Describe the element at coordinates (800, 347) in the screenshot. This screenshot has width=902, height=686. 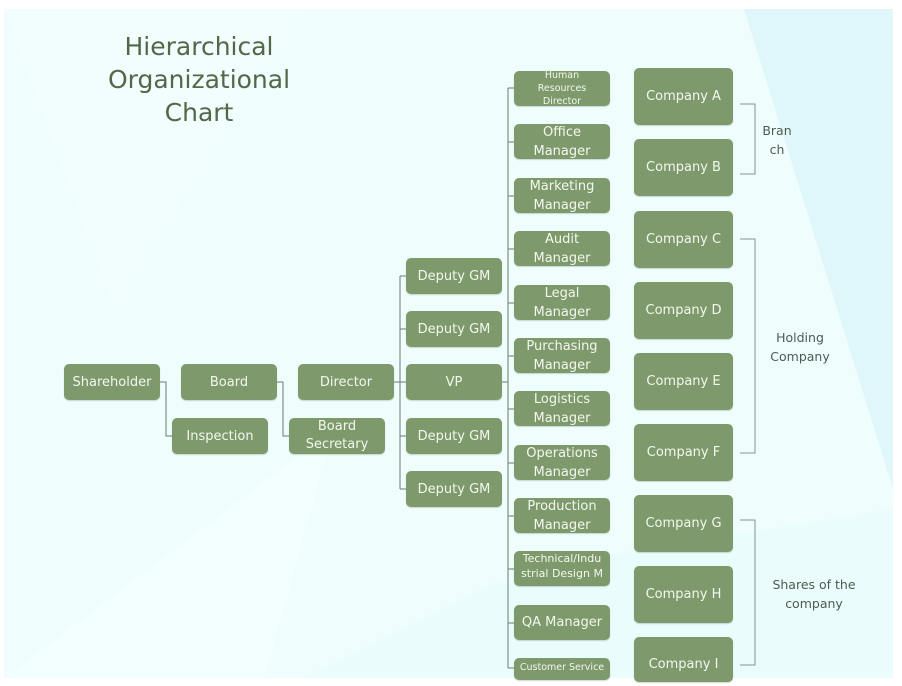
I see `group-label-holding-company: Holding Company` at that location.